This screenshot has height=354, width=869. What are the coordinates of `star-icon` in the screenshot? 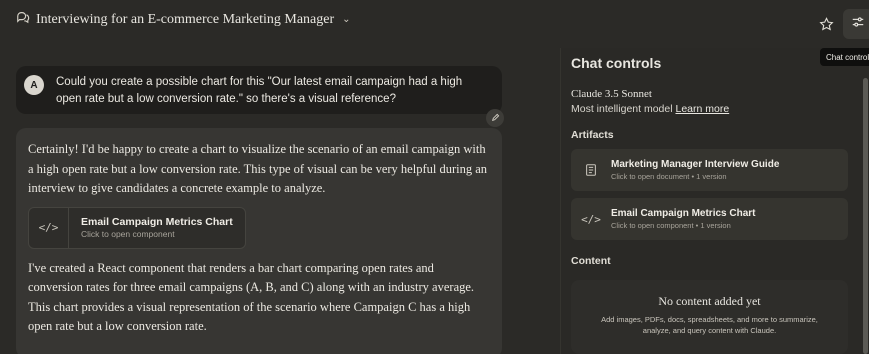 It's located at (826, 24).